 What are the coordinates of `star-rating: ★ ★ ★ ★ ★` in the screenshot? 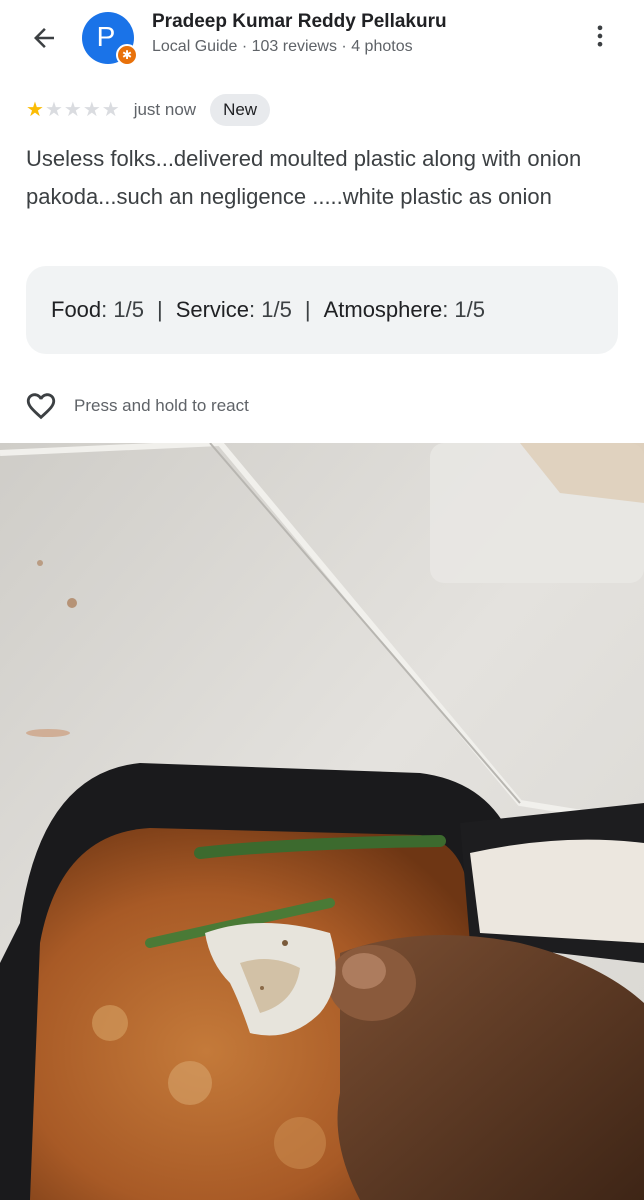 It's located at (73, 110).